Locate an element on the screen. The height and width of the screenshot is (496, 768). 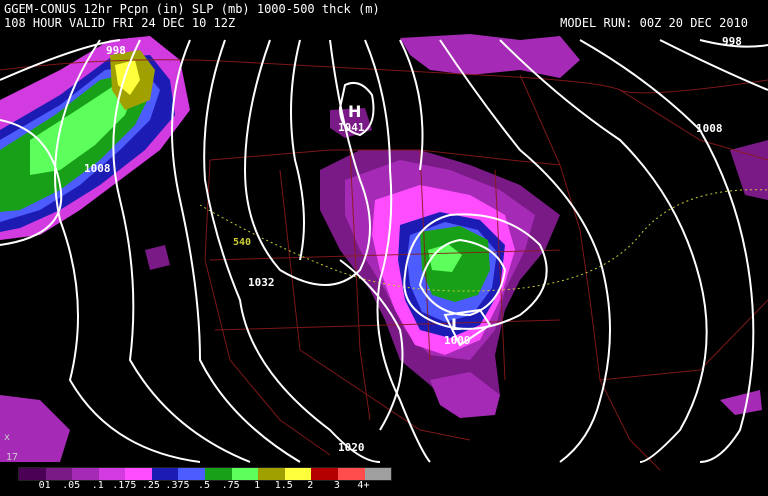
legend-label: 1.5 is located at coordinates (283, 485).